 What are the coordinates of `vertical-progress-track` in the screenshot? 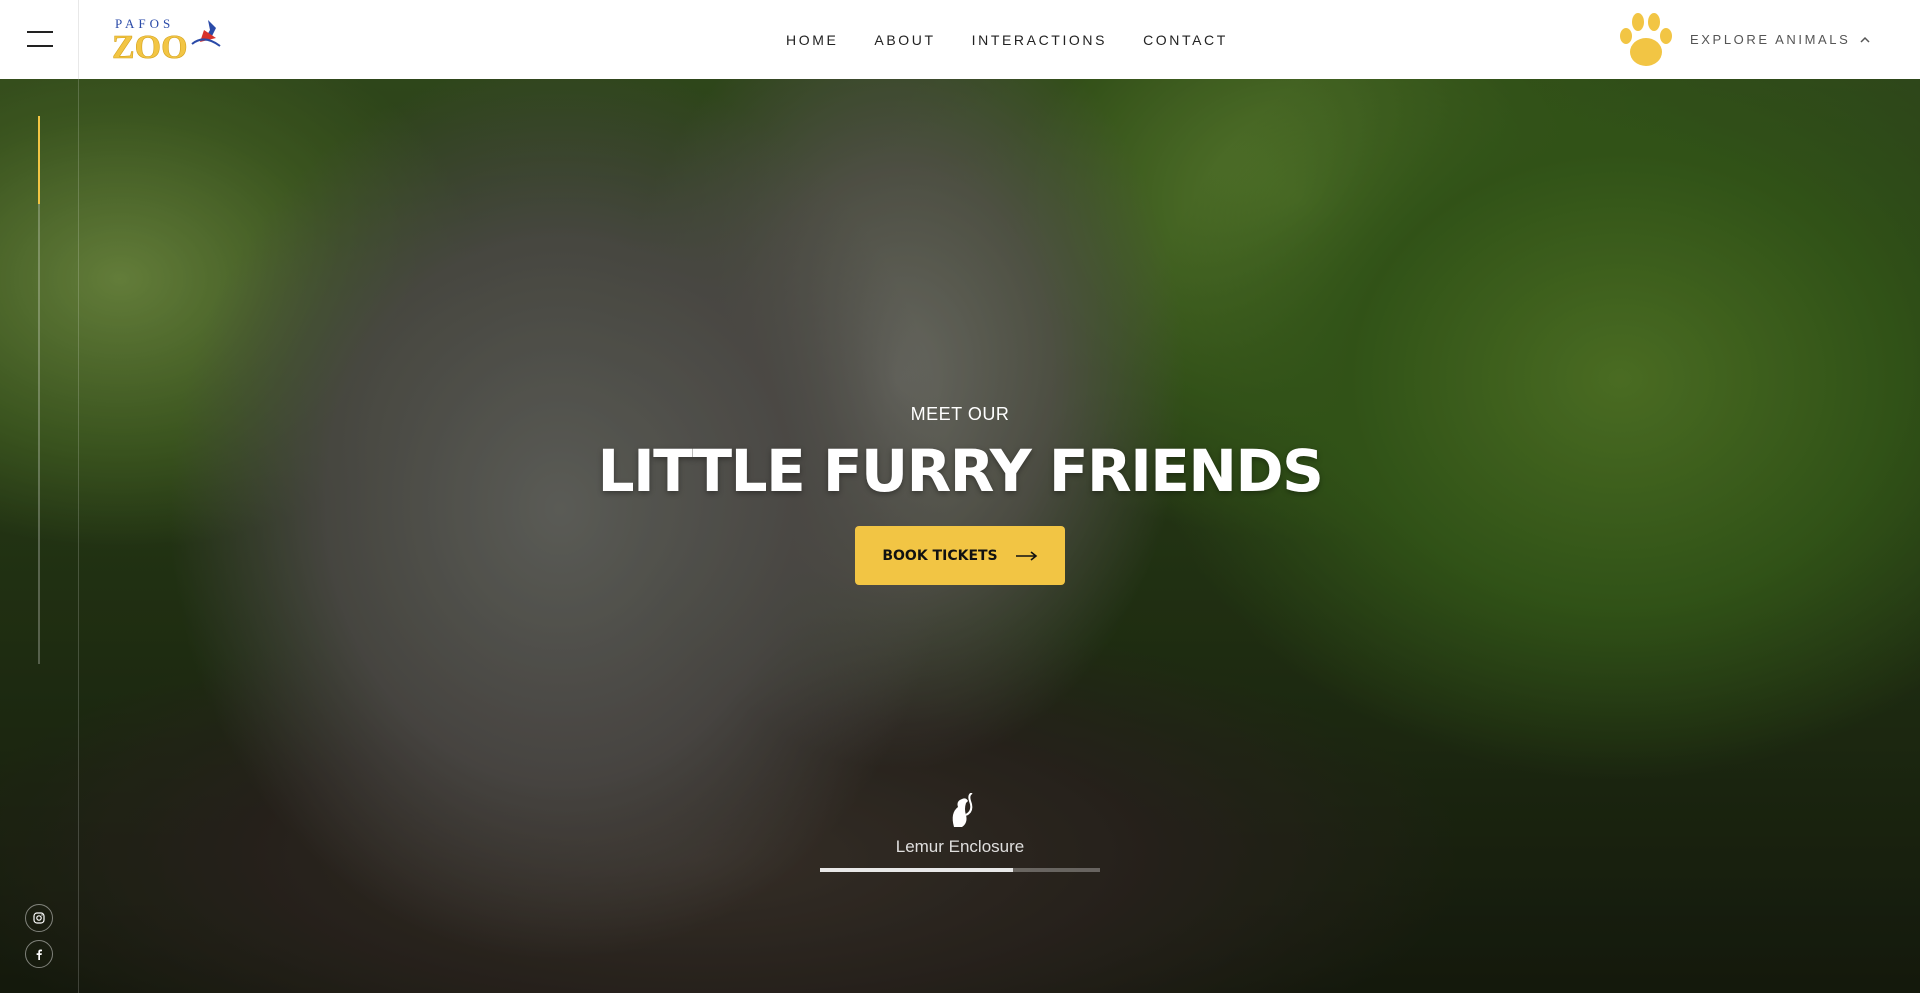 It's located at (39, 390).